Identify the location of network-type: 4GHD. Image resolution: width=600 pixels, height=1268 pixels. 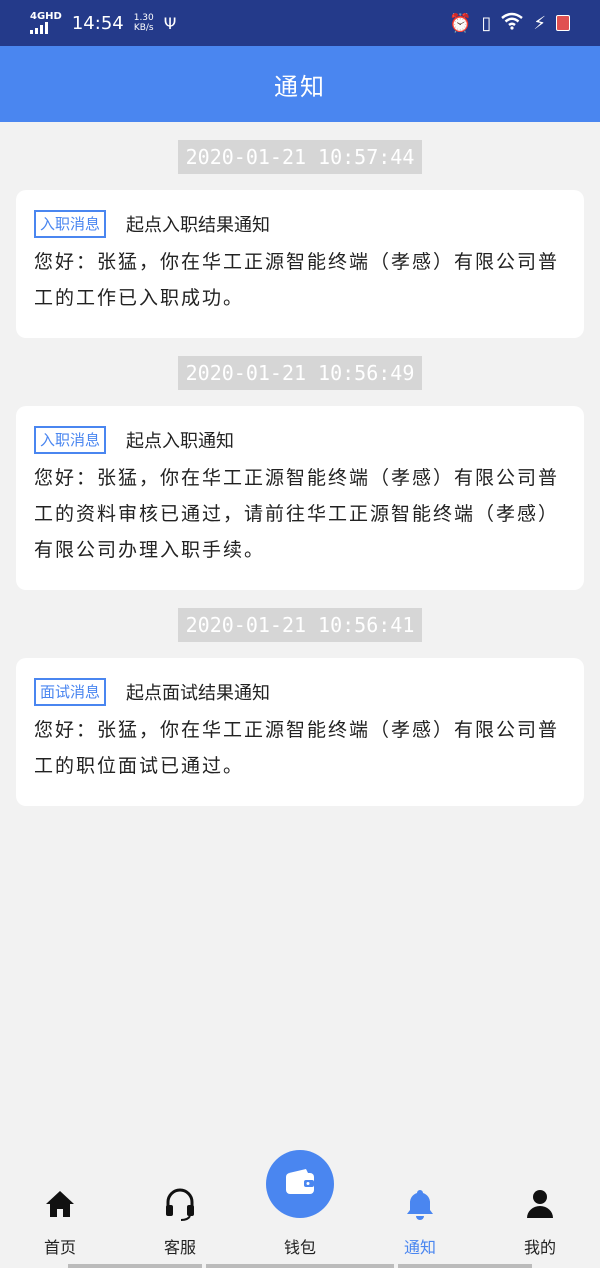
(46, 16).